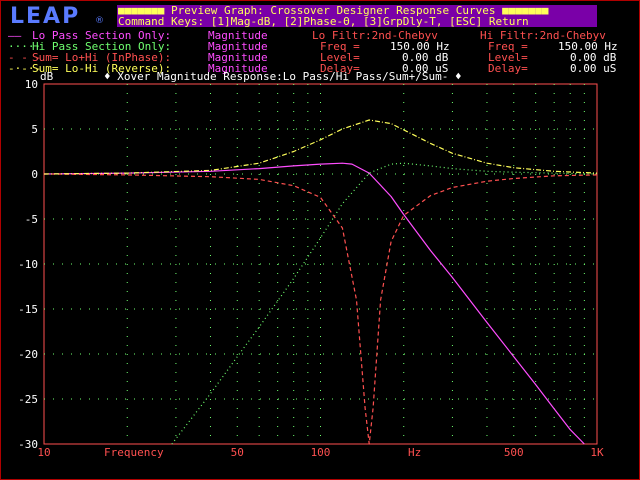  I want to click on y-tick-label: 5, so click(34, 129).